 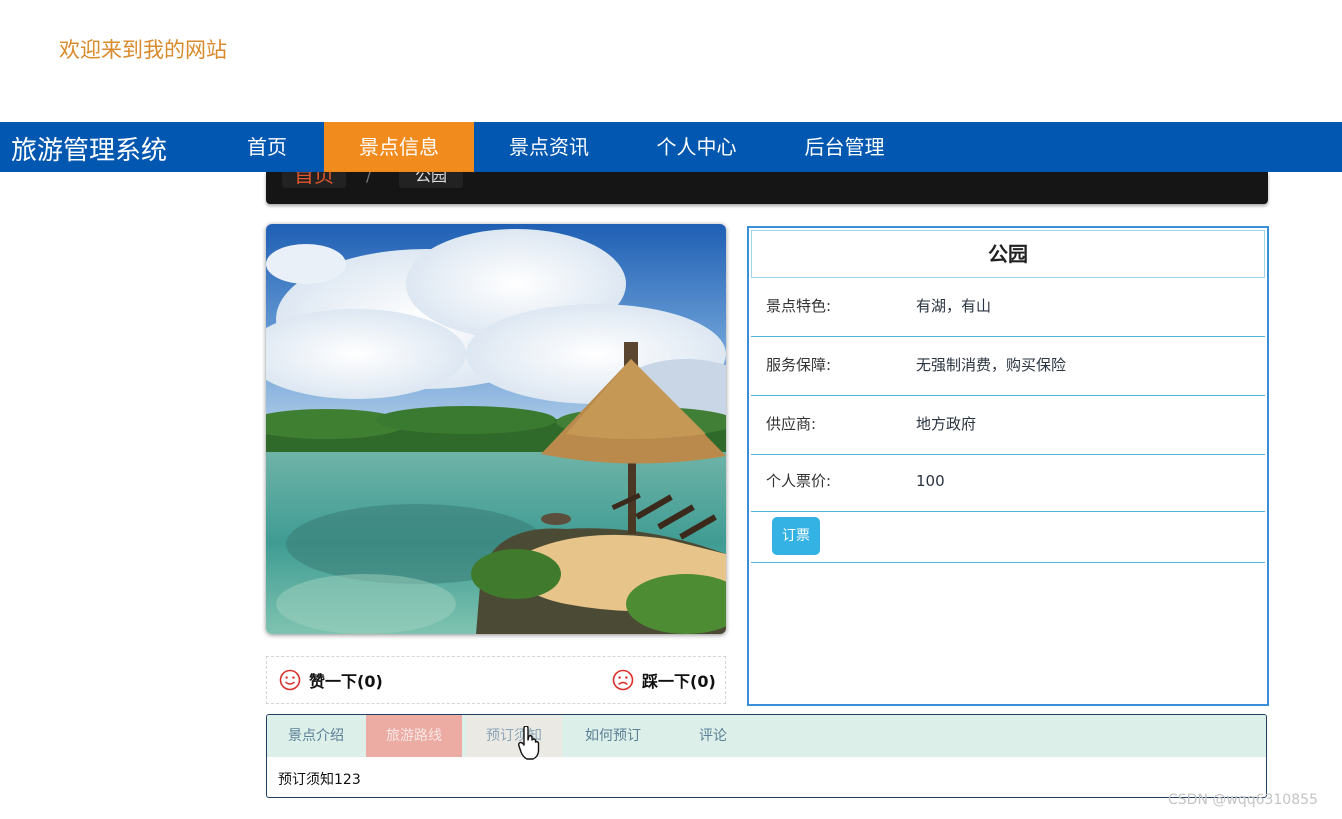 I want to click on detail-tabs: 景点介绍 旅游路线 预订须知 如何预订 评论 预订须知123, so click(x=766, y=756).